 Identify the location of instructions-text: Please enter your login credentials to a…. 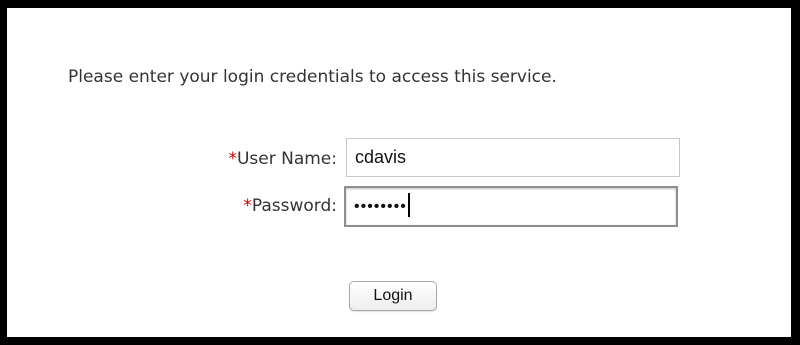
(312, 77).